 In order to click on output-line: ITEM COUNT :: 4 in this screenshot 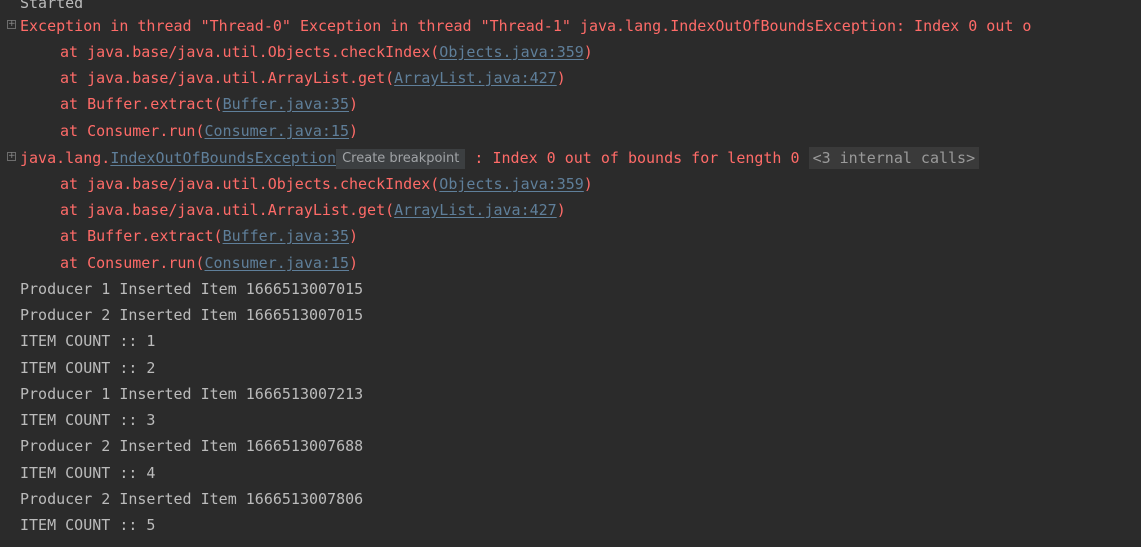, I will do `click(570, 473)`.